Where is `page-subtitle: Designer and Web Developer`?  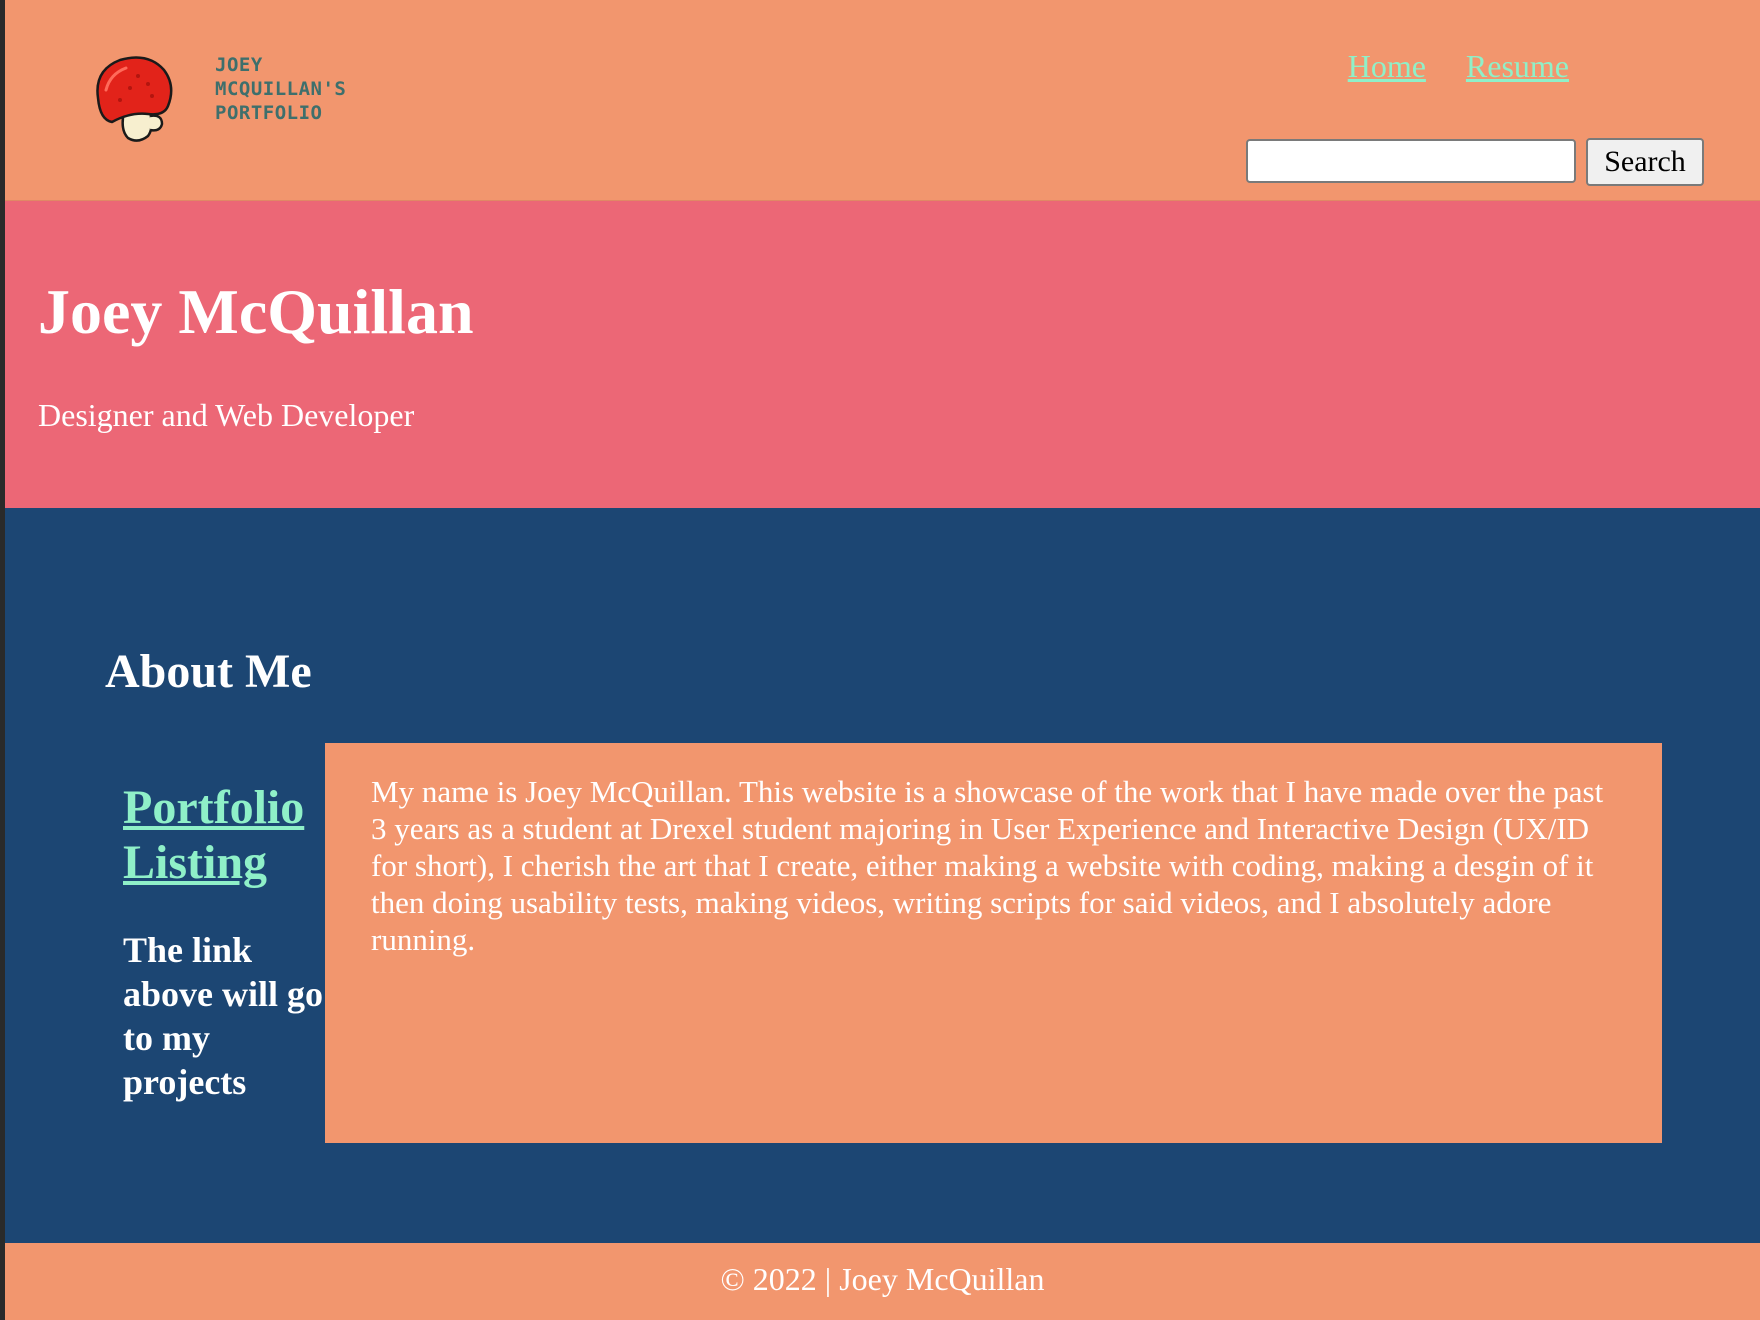
page-subtitle: Designer and Web Developer is located at coordinates (226, 415).